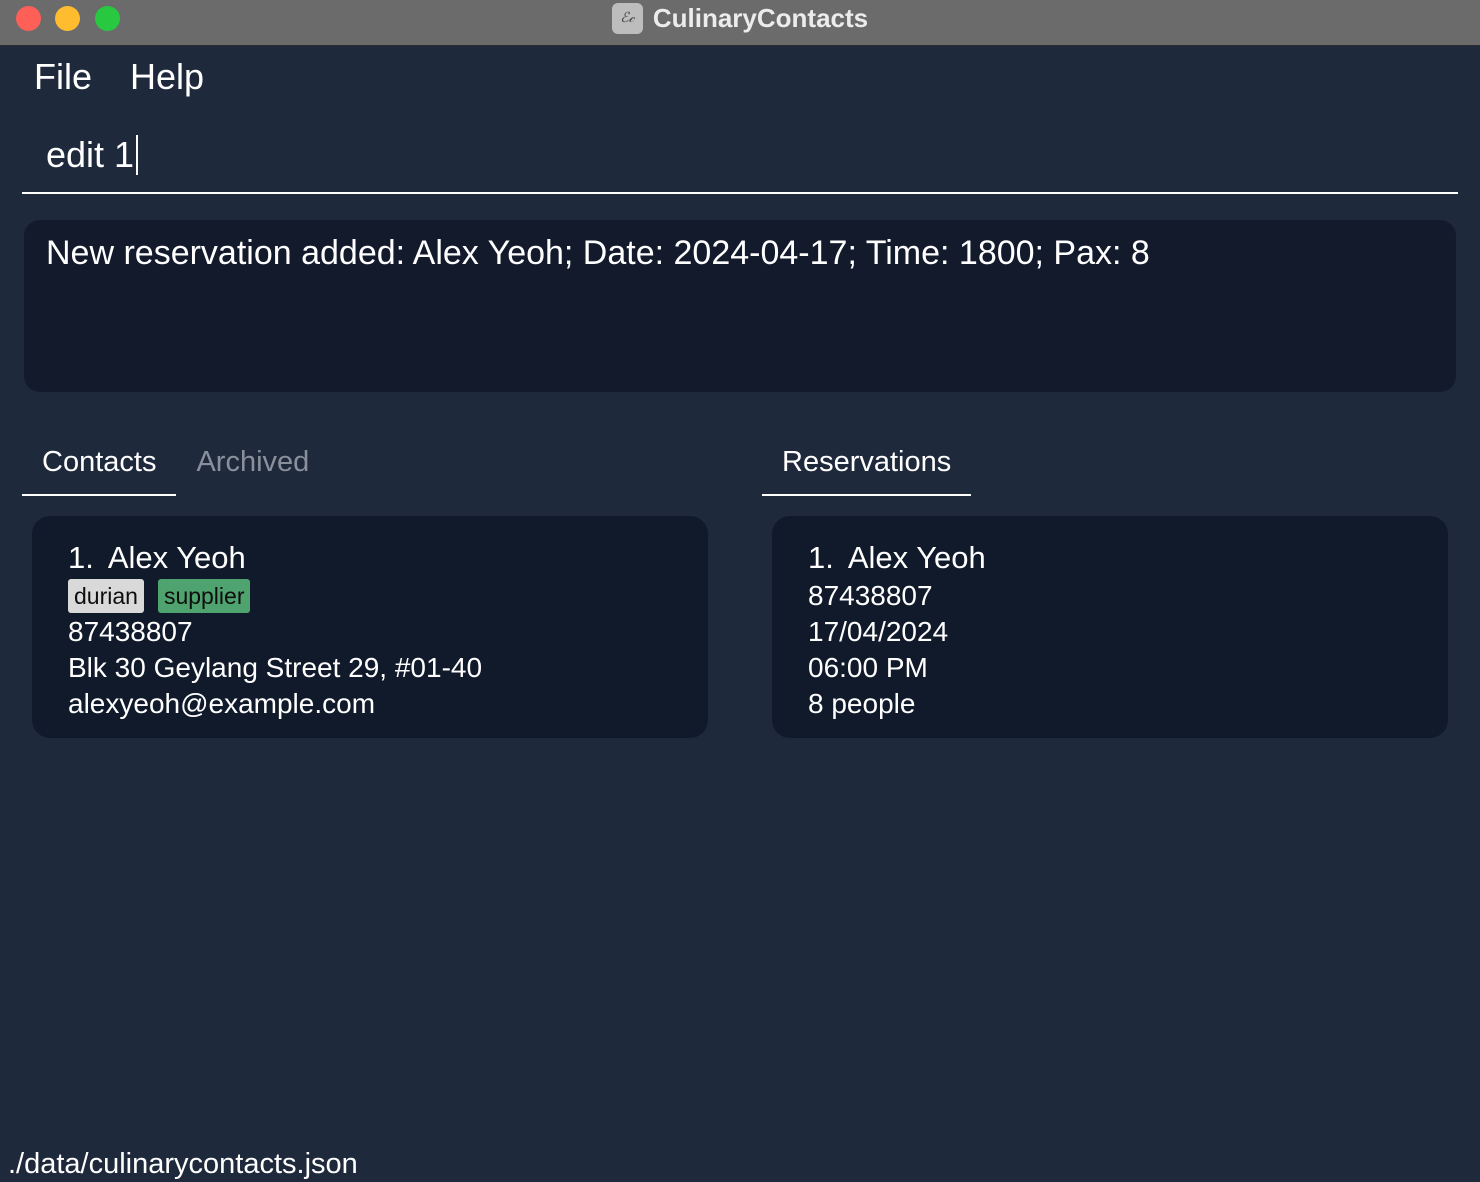  Describe the element at coordinates (81, 557) in the screenshot. I see `contact-index: 1.` at that location.